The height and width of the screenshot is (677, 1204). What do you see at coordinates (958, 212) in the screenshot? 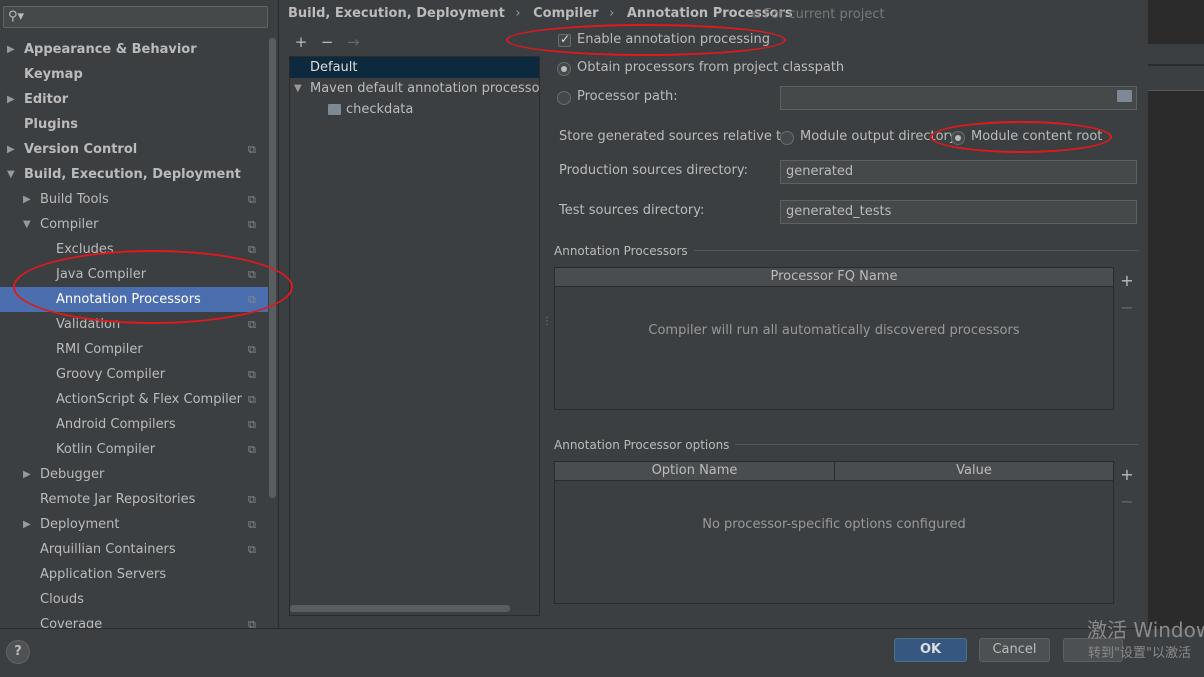
I see `test-sources-input: generated_tests` at bounding box center [958, 212].